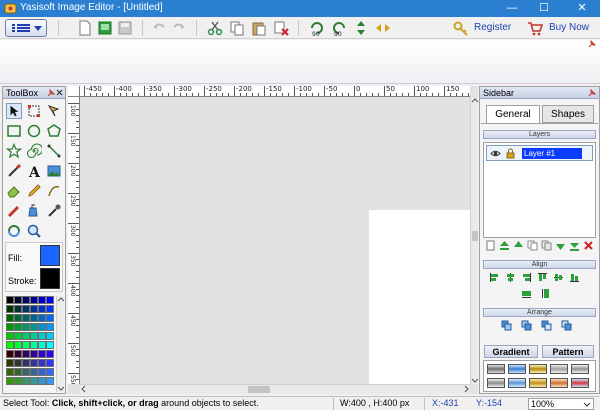 The image size is (600, 410). Describe the element at coordinates (60, 344) in the screenshot. I see `palette-scrollbar` at that location.